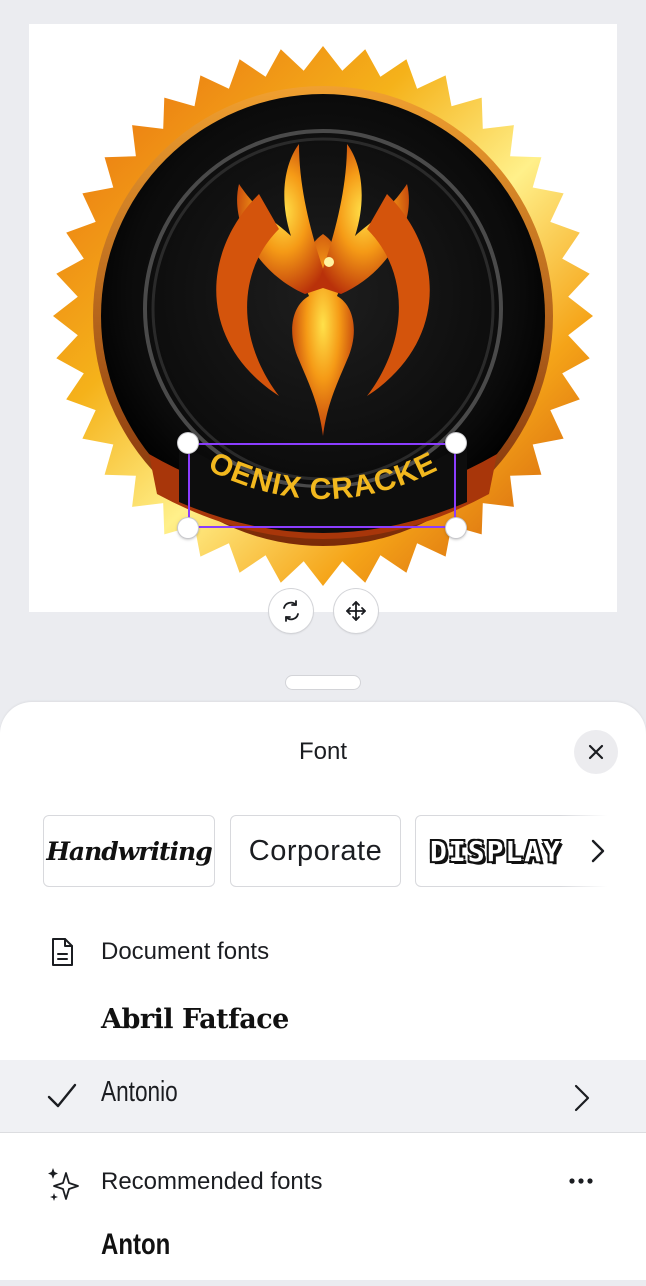 The width and height of the screenshot is (646, 1286). Describe the element at coordinates (581, 1181) in the screenshot. I see `more-options-icon` at that location.